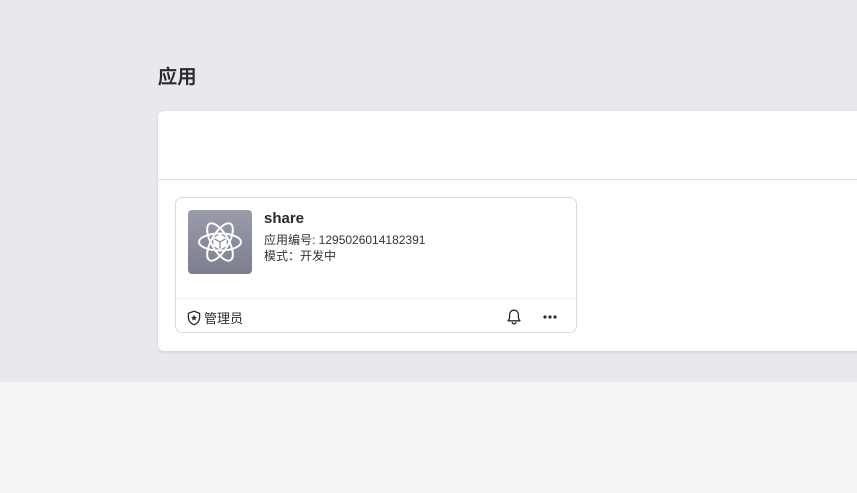 This screenshot has height=493, width=857. What do you see at coordinates (376, 265) in the screenshot?
I see `app-card: share 应用编号: 1295026014182391 模式：开发中 管理员` at bounding box center [376, 265].